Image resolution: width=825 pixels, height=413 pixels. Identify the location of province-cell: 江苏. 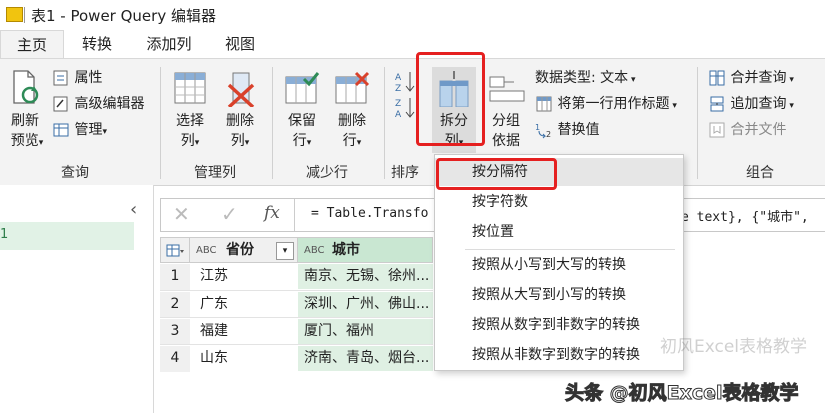
(214, 276).